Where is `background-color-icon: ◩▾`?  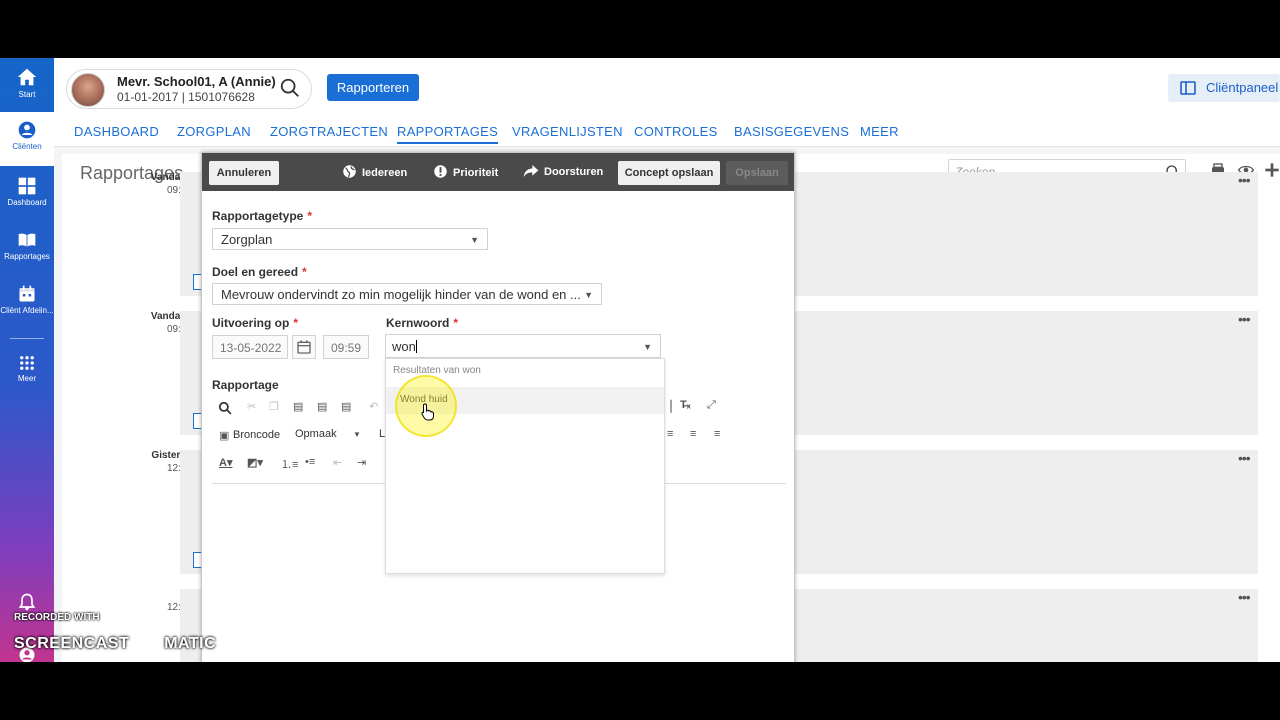
background-color-icon: ◩▾ is located at coordinates (255, 462).